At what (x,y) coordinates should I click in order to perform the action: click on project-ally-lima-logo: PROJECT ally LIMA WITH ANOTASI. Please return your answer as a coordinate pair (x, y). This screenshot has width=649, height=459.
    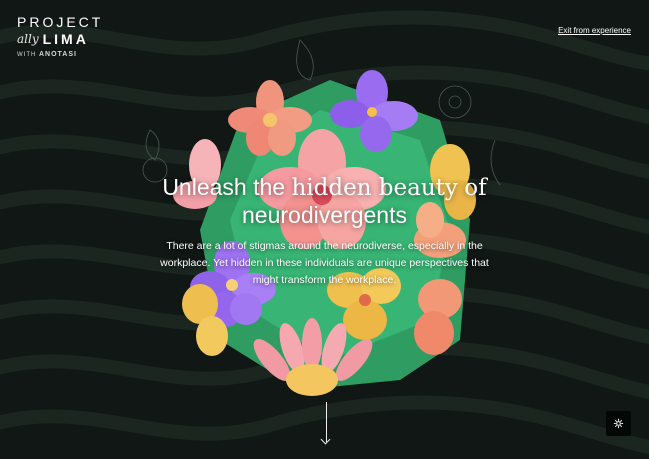
    Looking at the image, I should click on (60, 36).